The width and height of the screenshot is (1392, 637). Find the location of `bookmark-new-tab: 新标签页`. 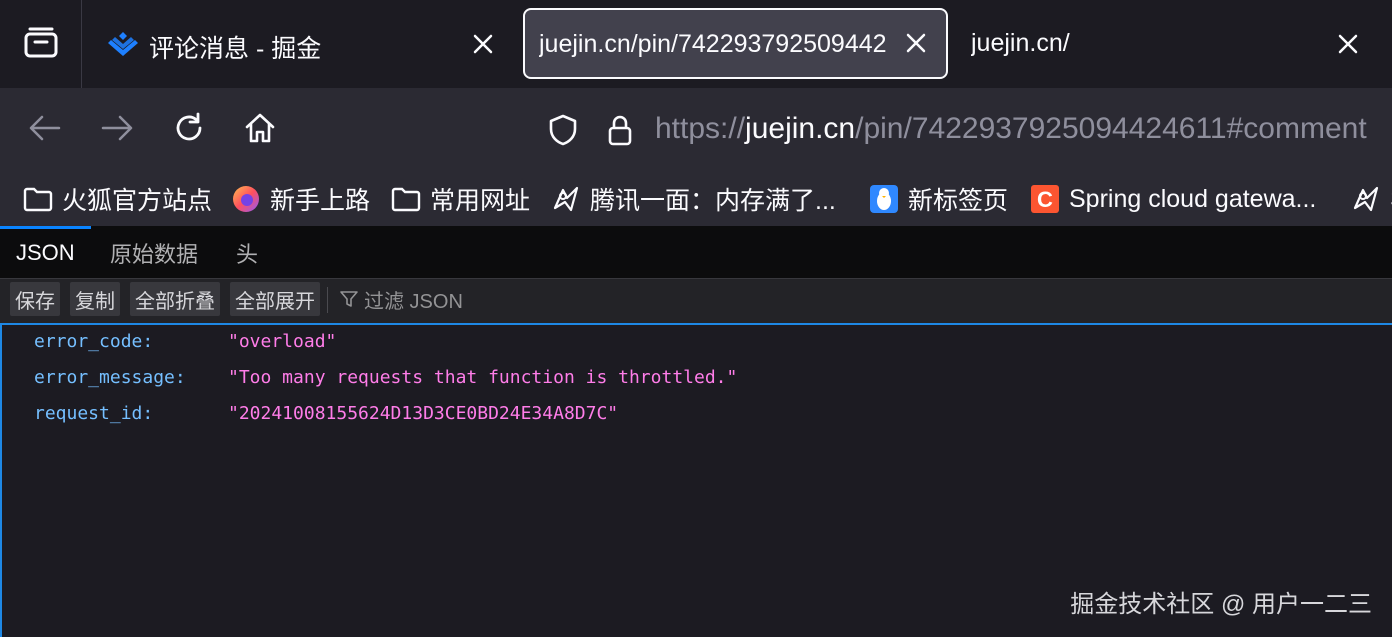

bookmark-new-tab: 新标签页 is located at coordinates (938, 199).